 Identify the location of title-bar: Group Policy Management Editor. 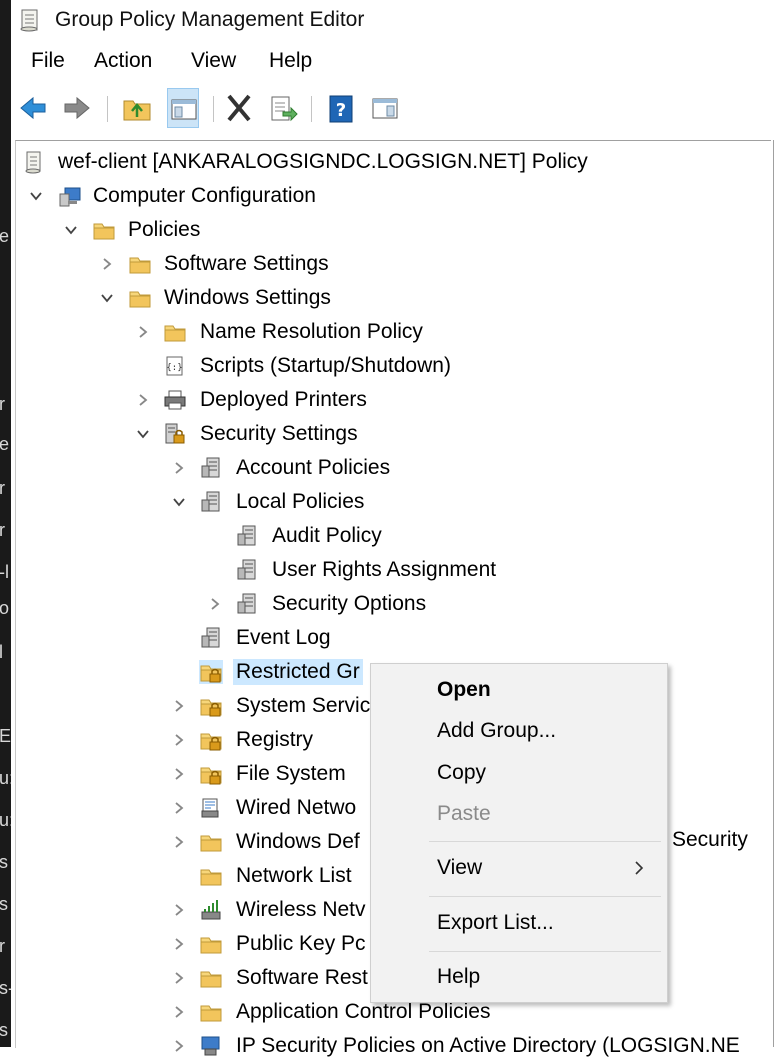
(395, 20).